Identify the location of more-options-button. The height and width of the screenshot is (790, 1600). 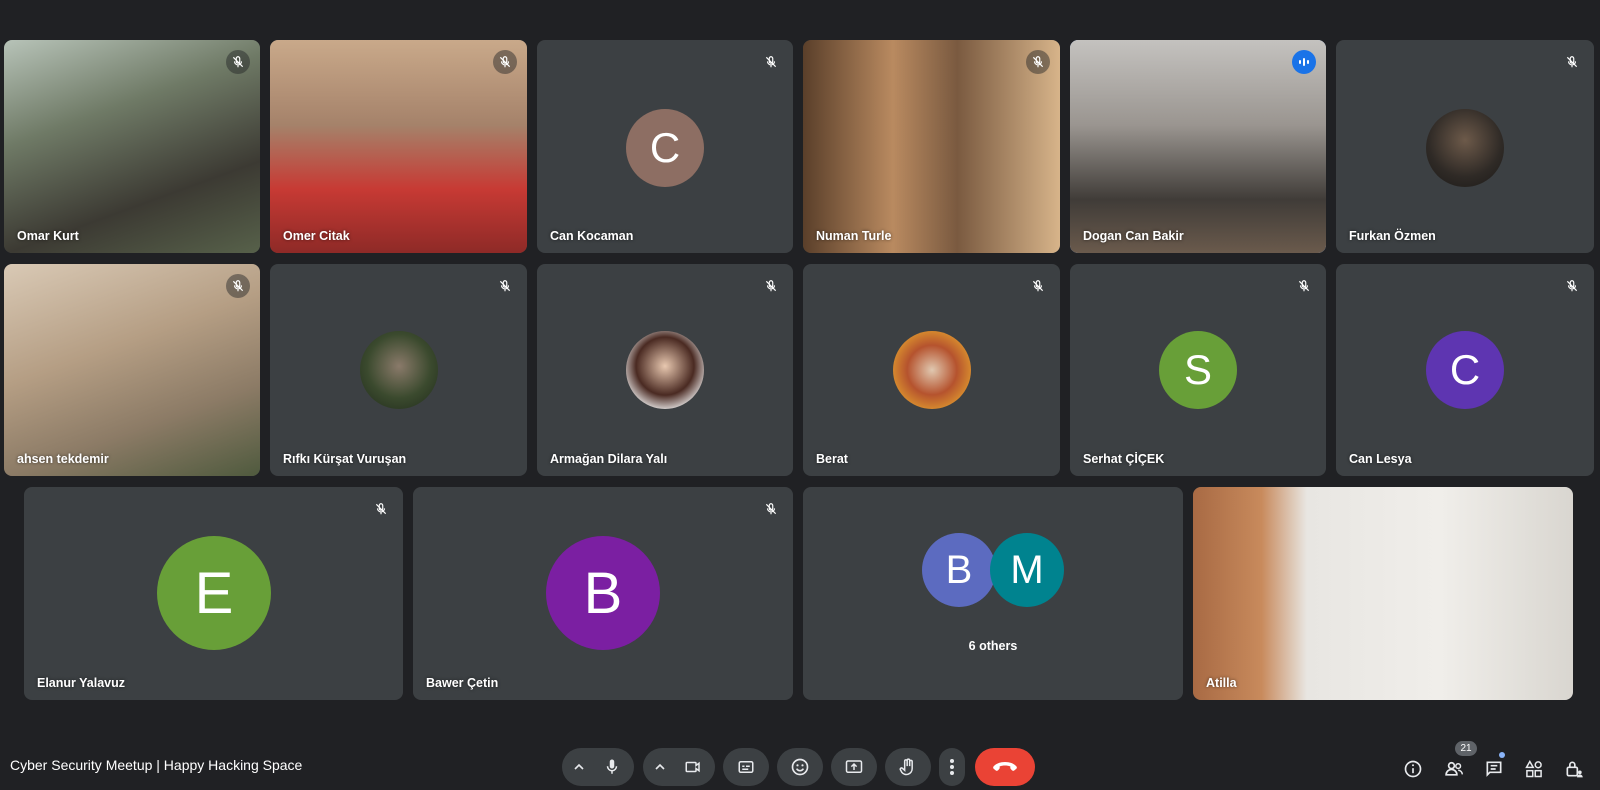
(952, 767).